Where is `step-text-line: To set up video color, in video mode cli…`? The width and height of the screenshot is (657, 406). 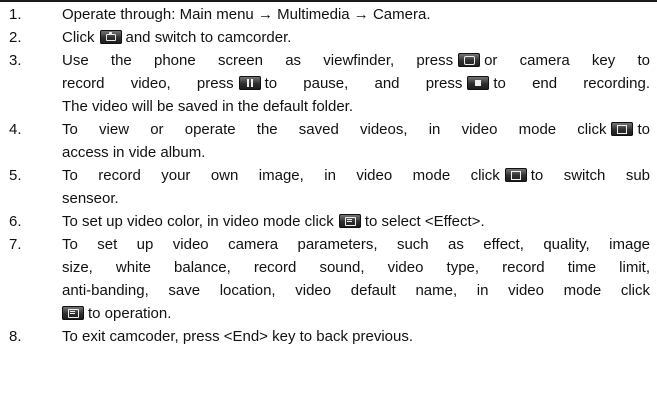 step-text-line: To set up video color, in video mode cli… is located at coordinates (356, 221).